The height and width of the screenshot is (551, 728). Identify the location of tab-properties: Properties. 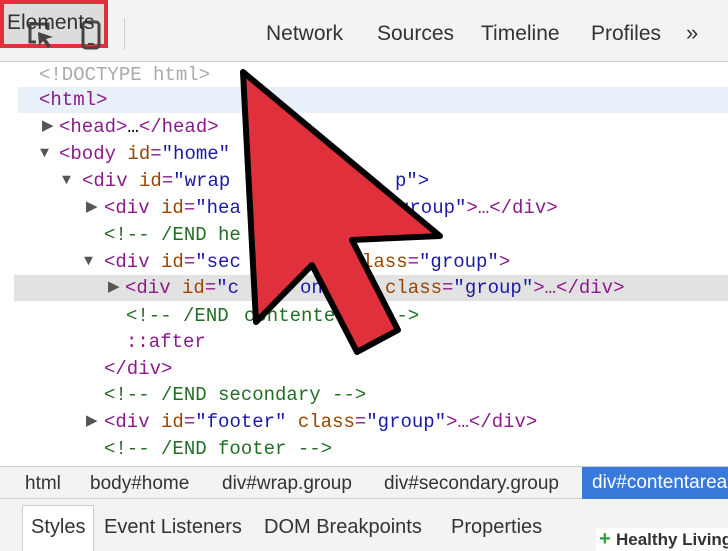
(496, 527).